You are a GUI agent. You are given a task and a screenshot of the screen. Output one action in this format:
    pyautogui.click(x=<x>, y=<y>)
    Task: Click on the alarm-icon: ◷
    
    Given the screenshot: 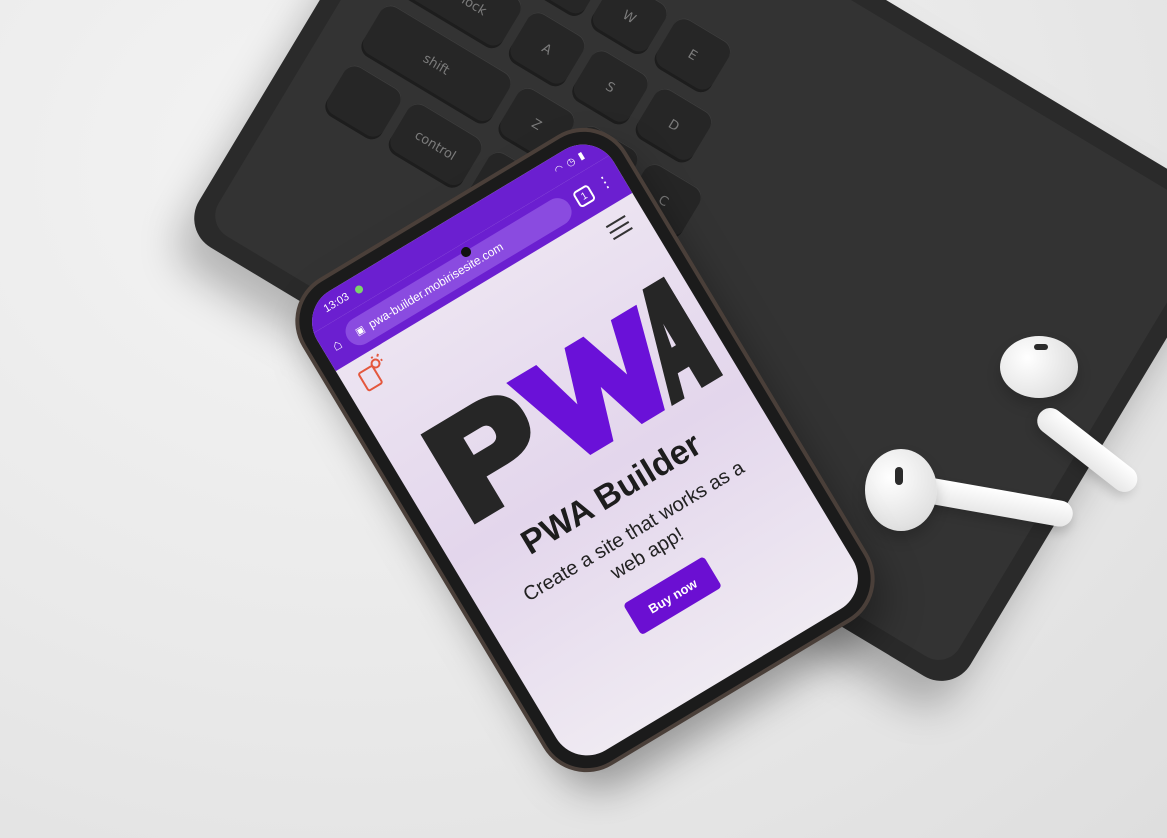 What is the action you would take?
    pyautogui.click(x=571, y=162)
    